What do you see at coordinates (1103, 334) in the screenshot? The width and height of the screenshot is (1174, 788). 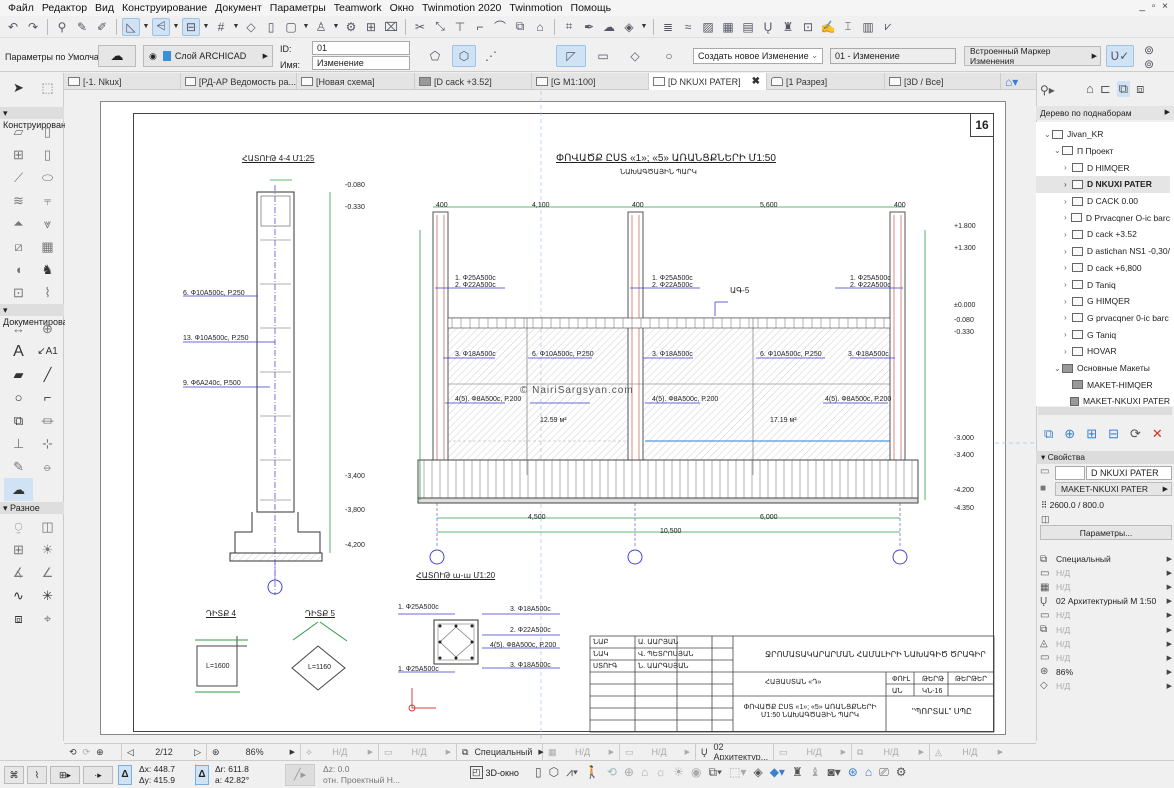 I see `navigator-tree-item: › G Taniq` at bounding box center [1103, 334].